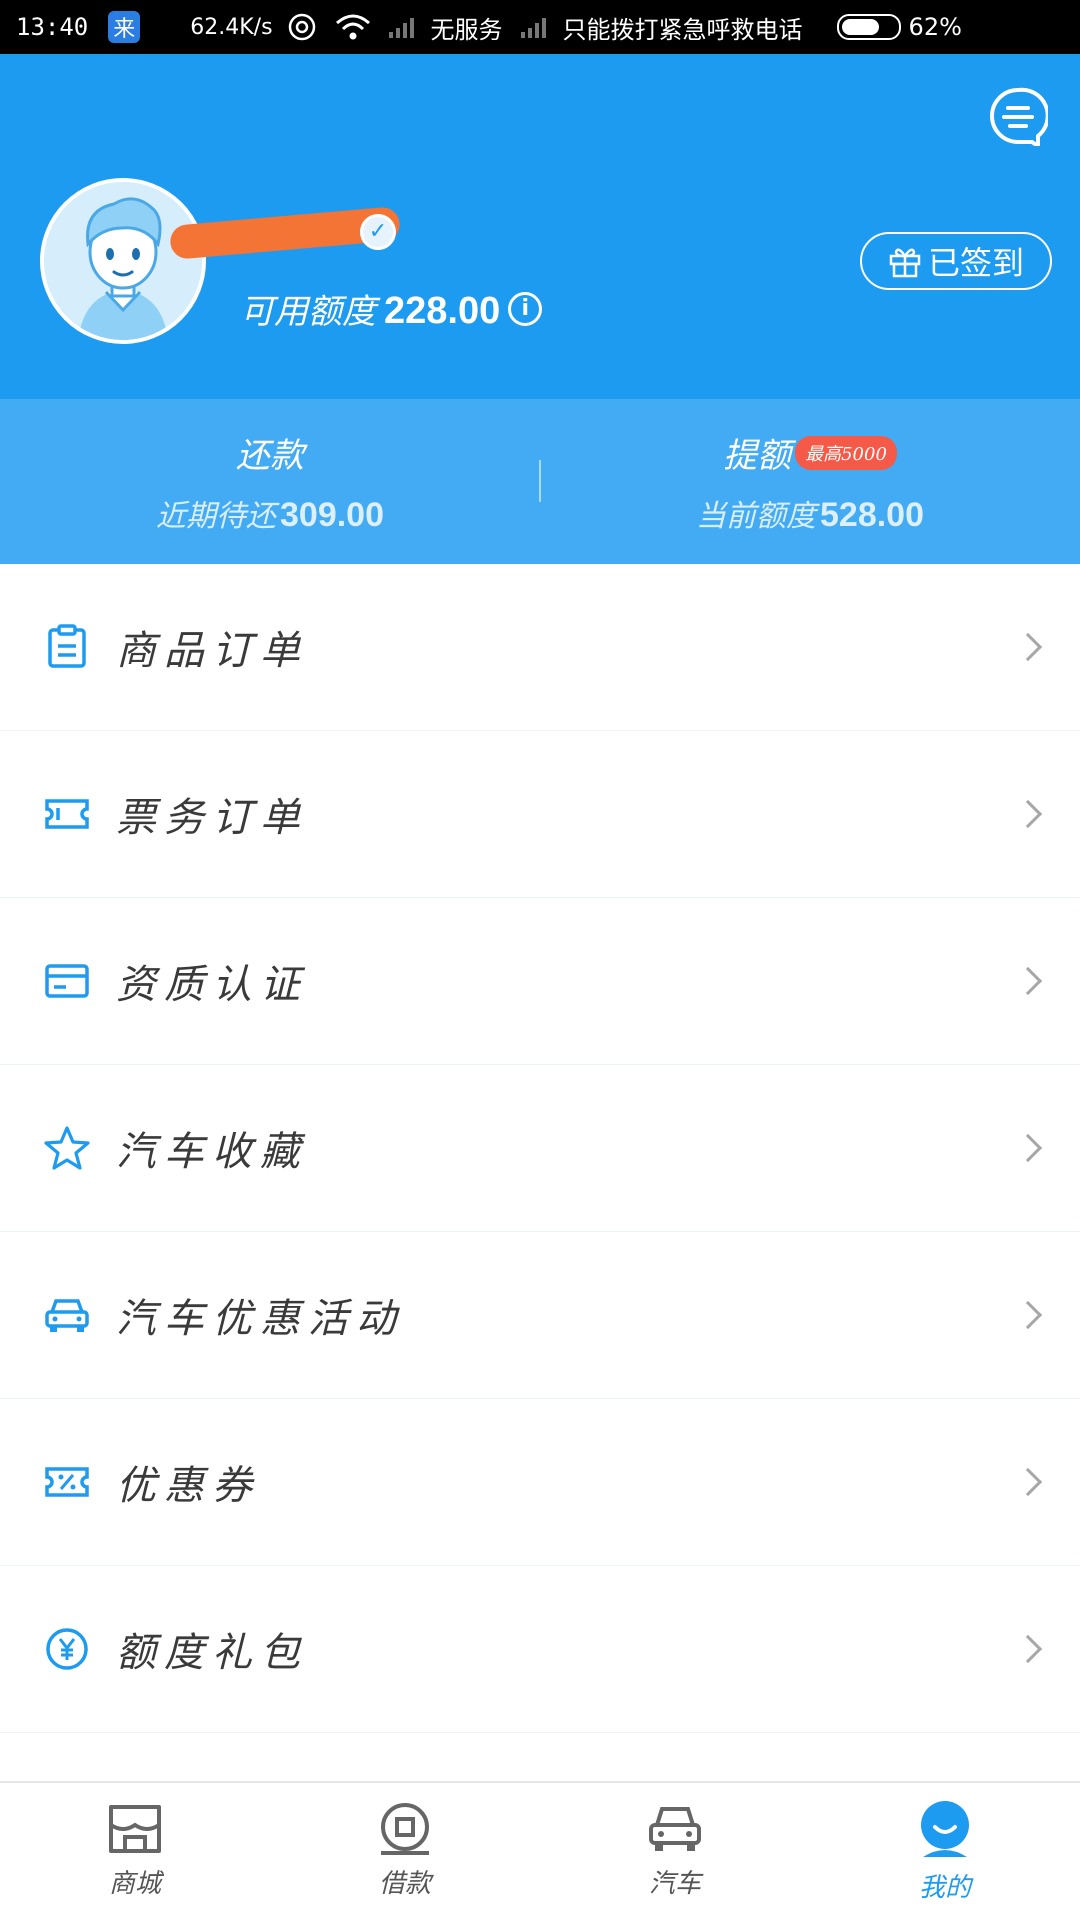  I want to click on menu-item-credit-gift: 额度礼包, so click(540, 1649).